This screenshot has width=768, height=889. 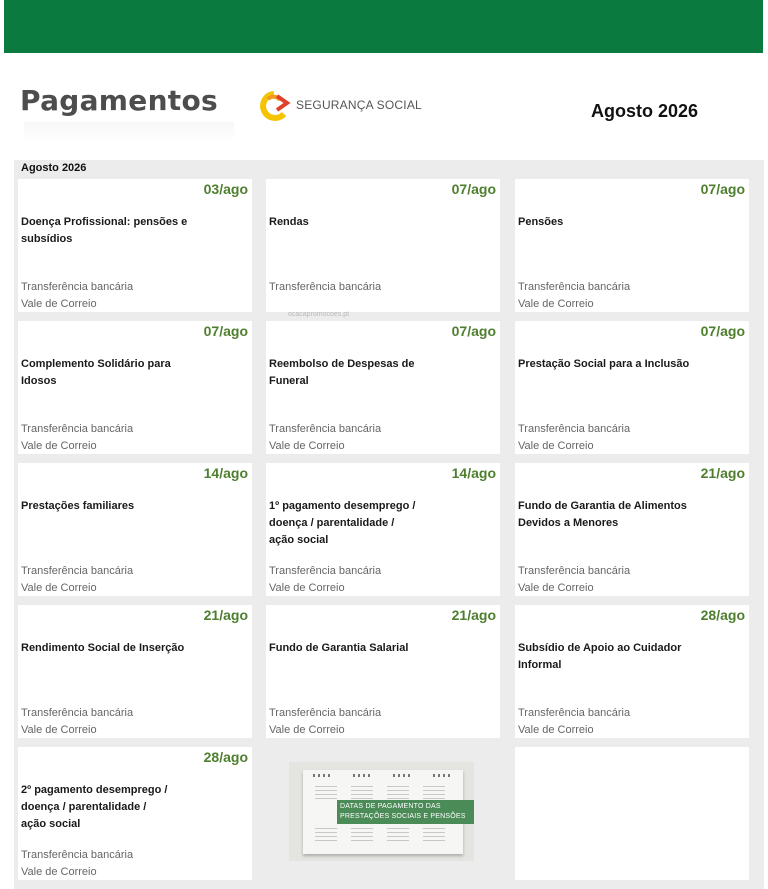 What do you see at coordinates (339, 648) in the screenshot?
I see `benefit-title: Fundo de Garantia Salarial` at bounding box center [339, 648].